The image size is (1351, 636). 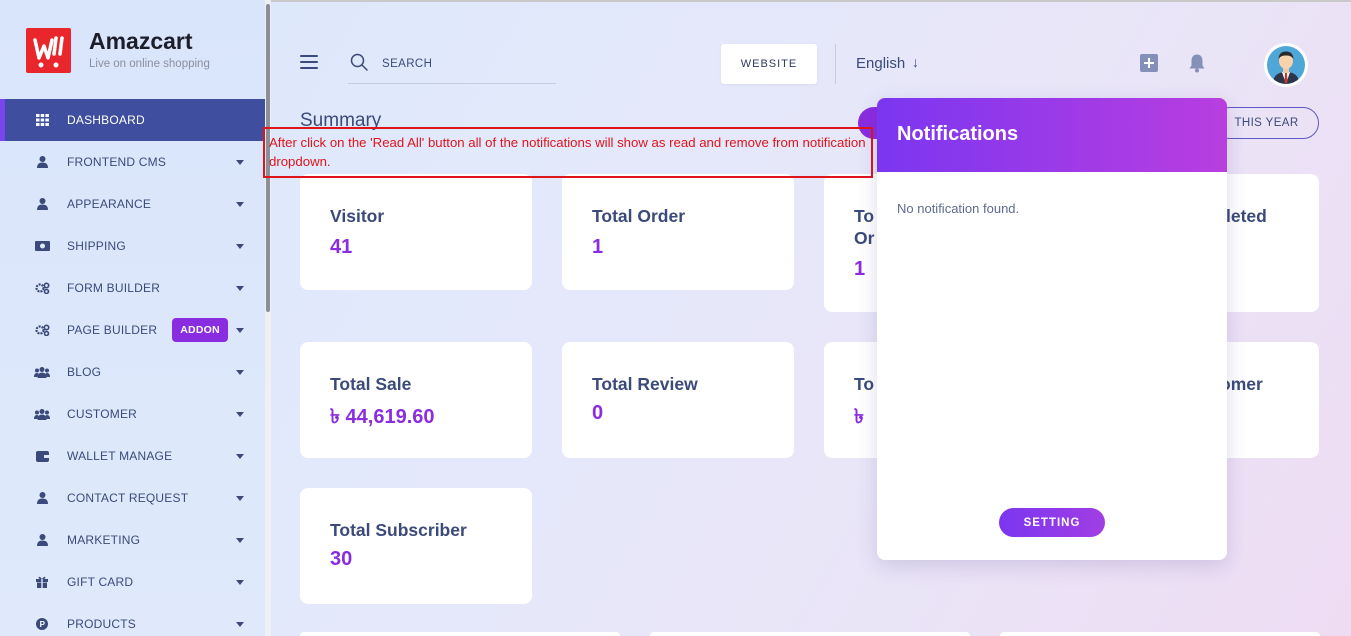 I want to click on sidebar-item-wallet-manage: WALLET MANAGE, so click(x=132, y=456).